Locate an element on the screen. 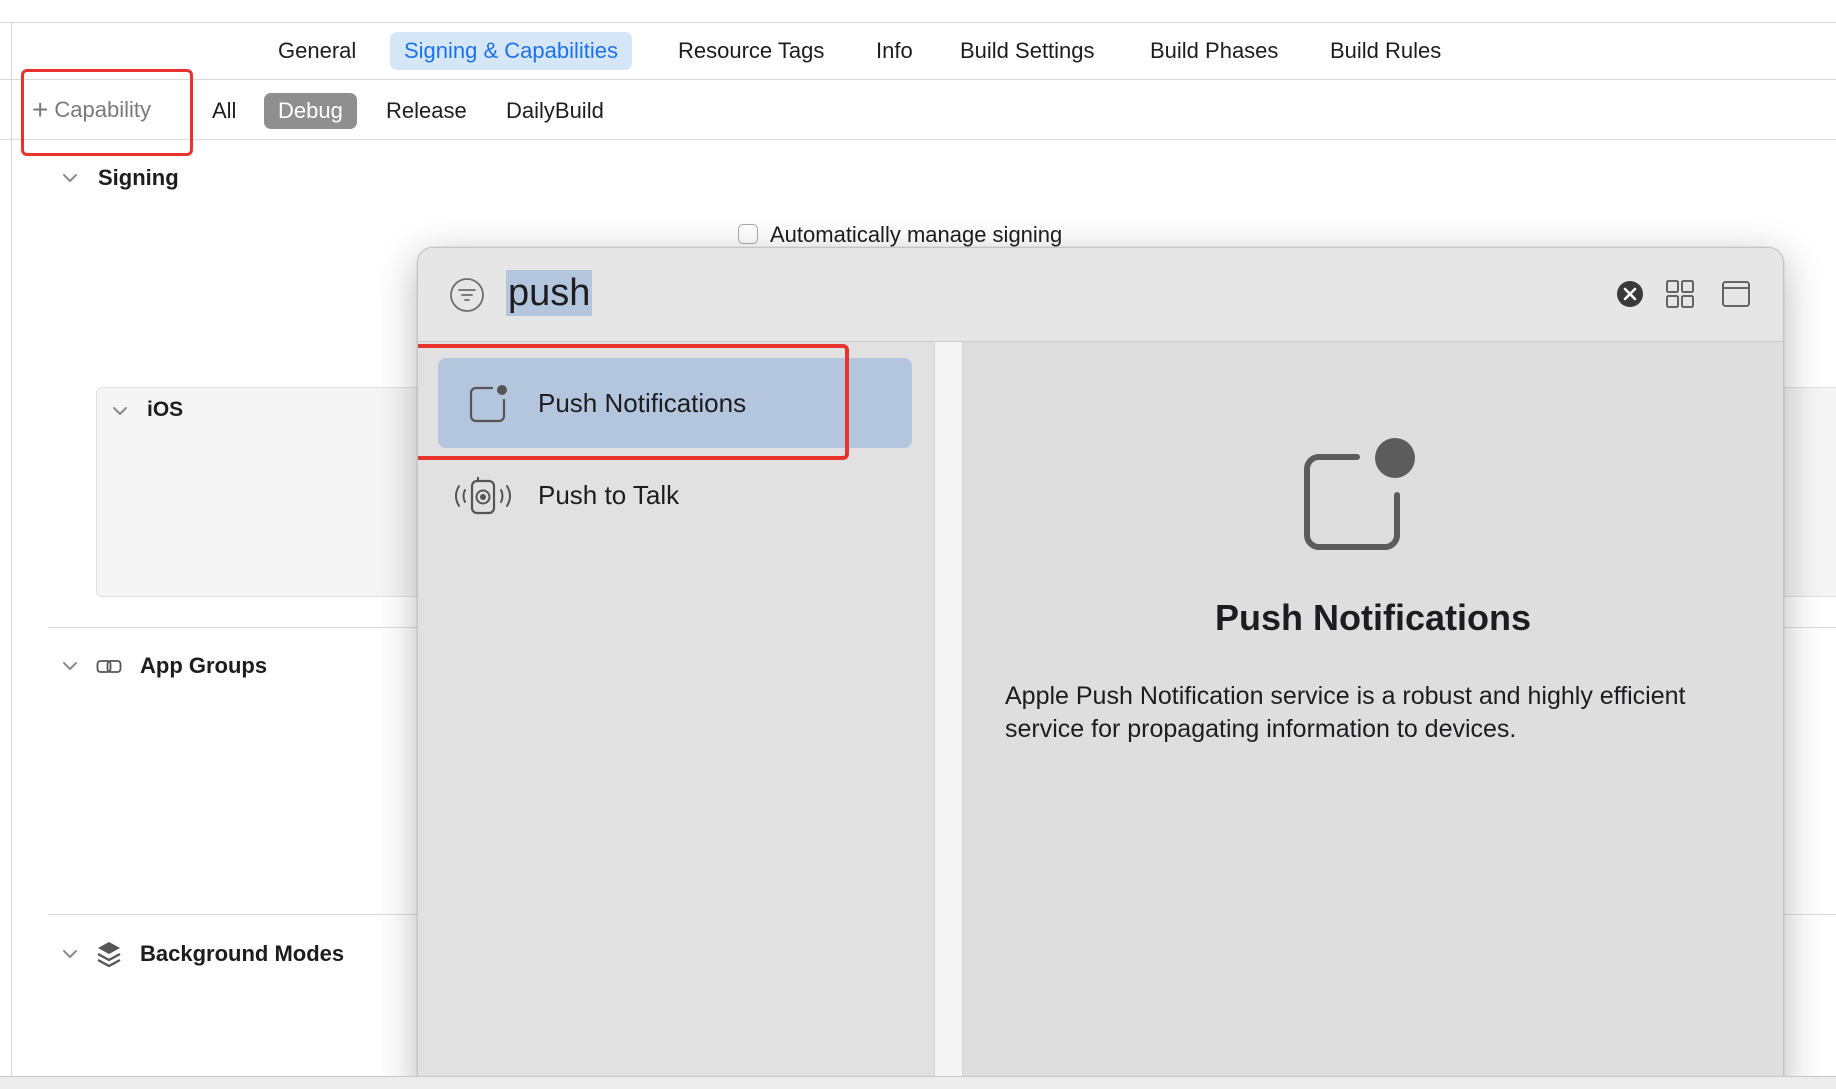  signing-section-title: Signing is located at coordinates (138, 177).